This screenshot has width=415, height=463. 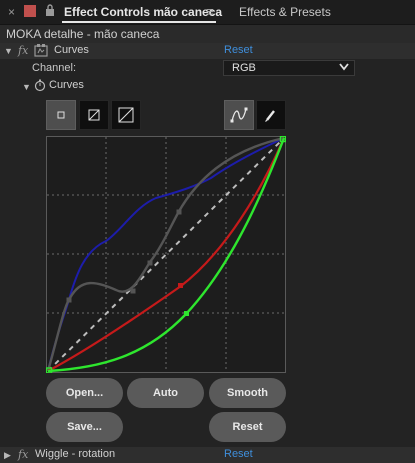 I want to click on channel-label: Channel:, so click(x=54, y=68).